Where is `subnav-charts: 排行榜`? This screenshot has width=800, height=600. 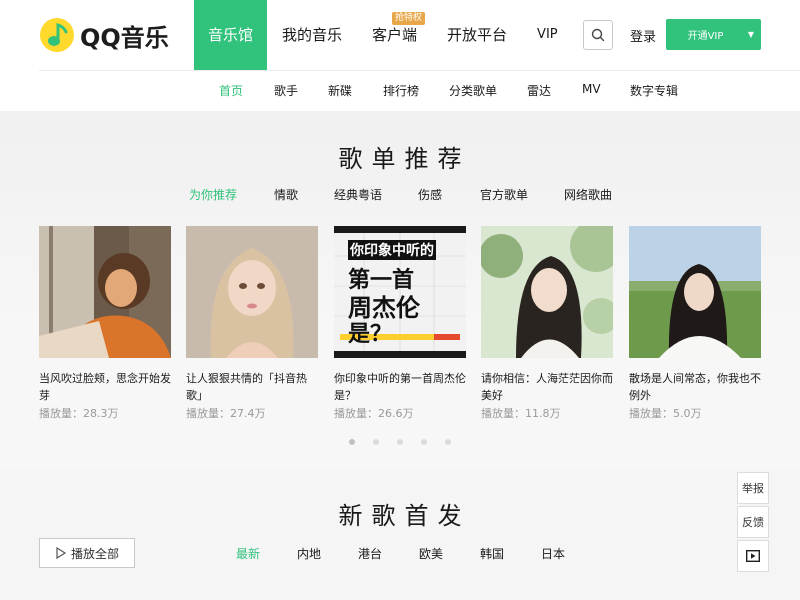 subnav-charts: 排行榜 is located at coordinates (401, 90).